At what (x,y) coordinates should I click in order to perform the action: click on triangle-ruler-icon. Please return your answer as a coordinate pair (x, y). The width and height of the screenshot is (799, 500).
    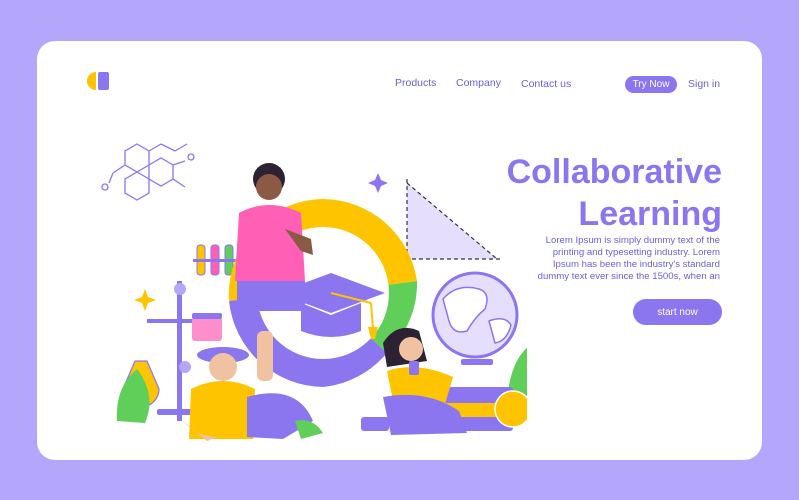
    Looking at the image, I should click on (453, 220).